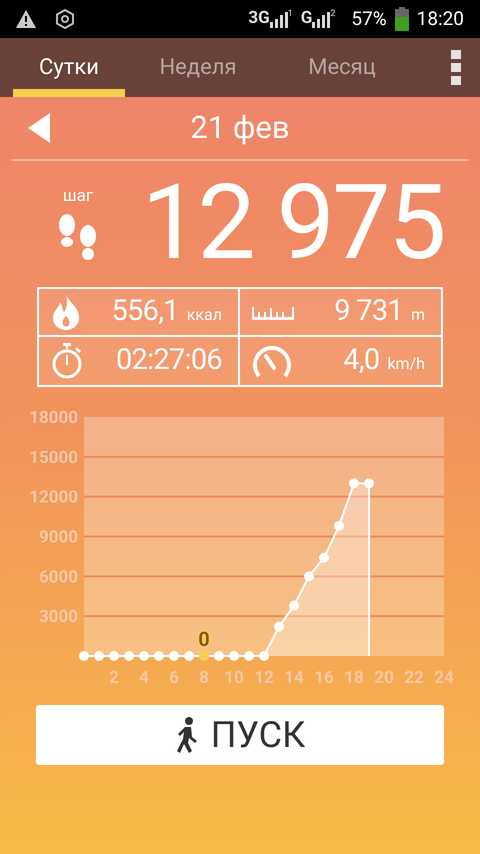  Describe the element at coordinates (240, 128) in the screenshot. I see `date-title: 21 фев` at that location.